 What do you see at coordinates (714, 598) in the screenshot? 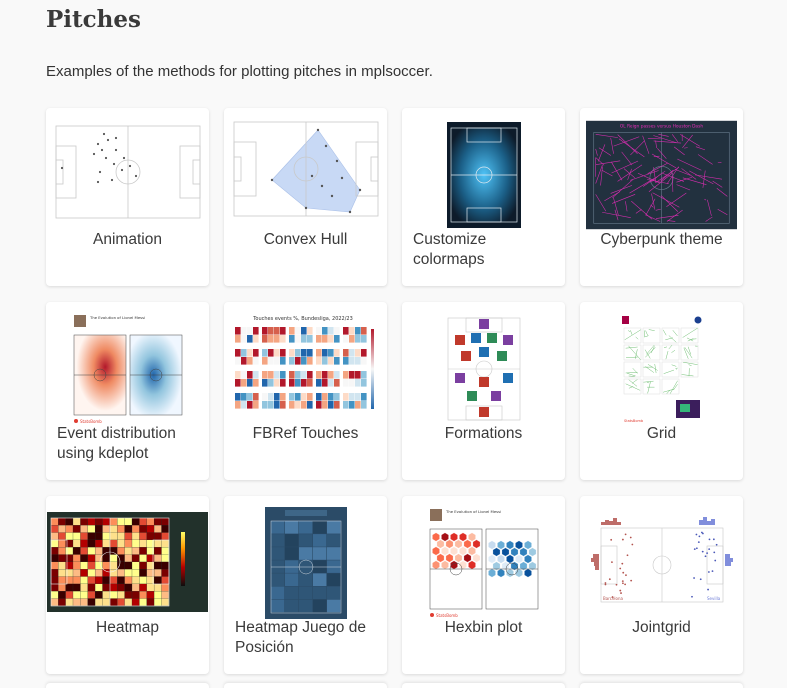
I see `jointgrid-right-label: Sevilla` at bounding box center [714, 598].